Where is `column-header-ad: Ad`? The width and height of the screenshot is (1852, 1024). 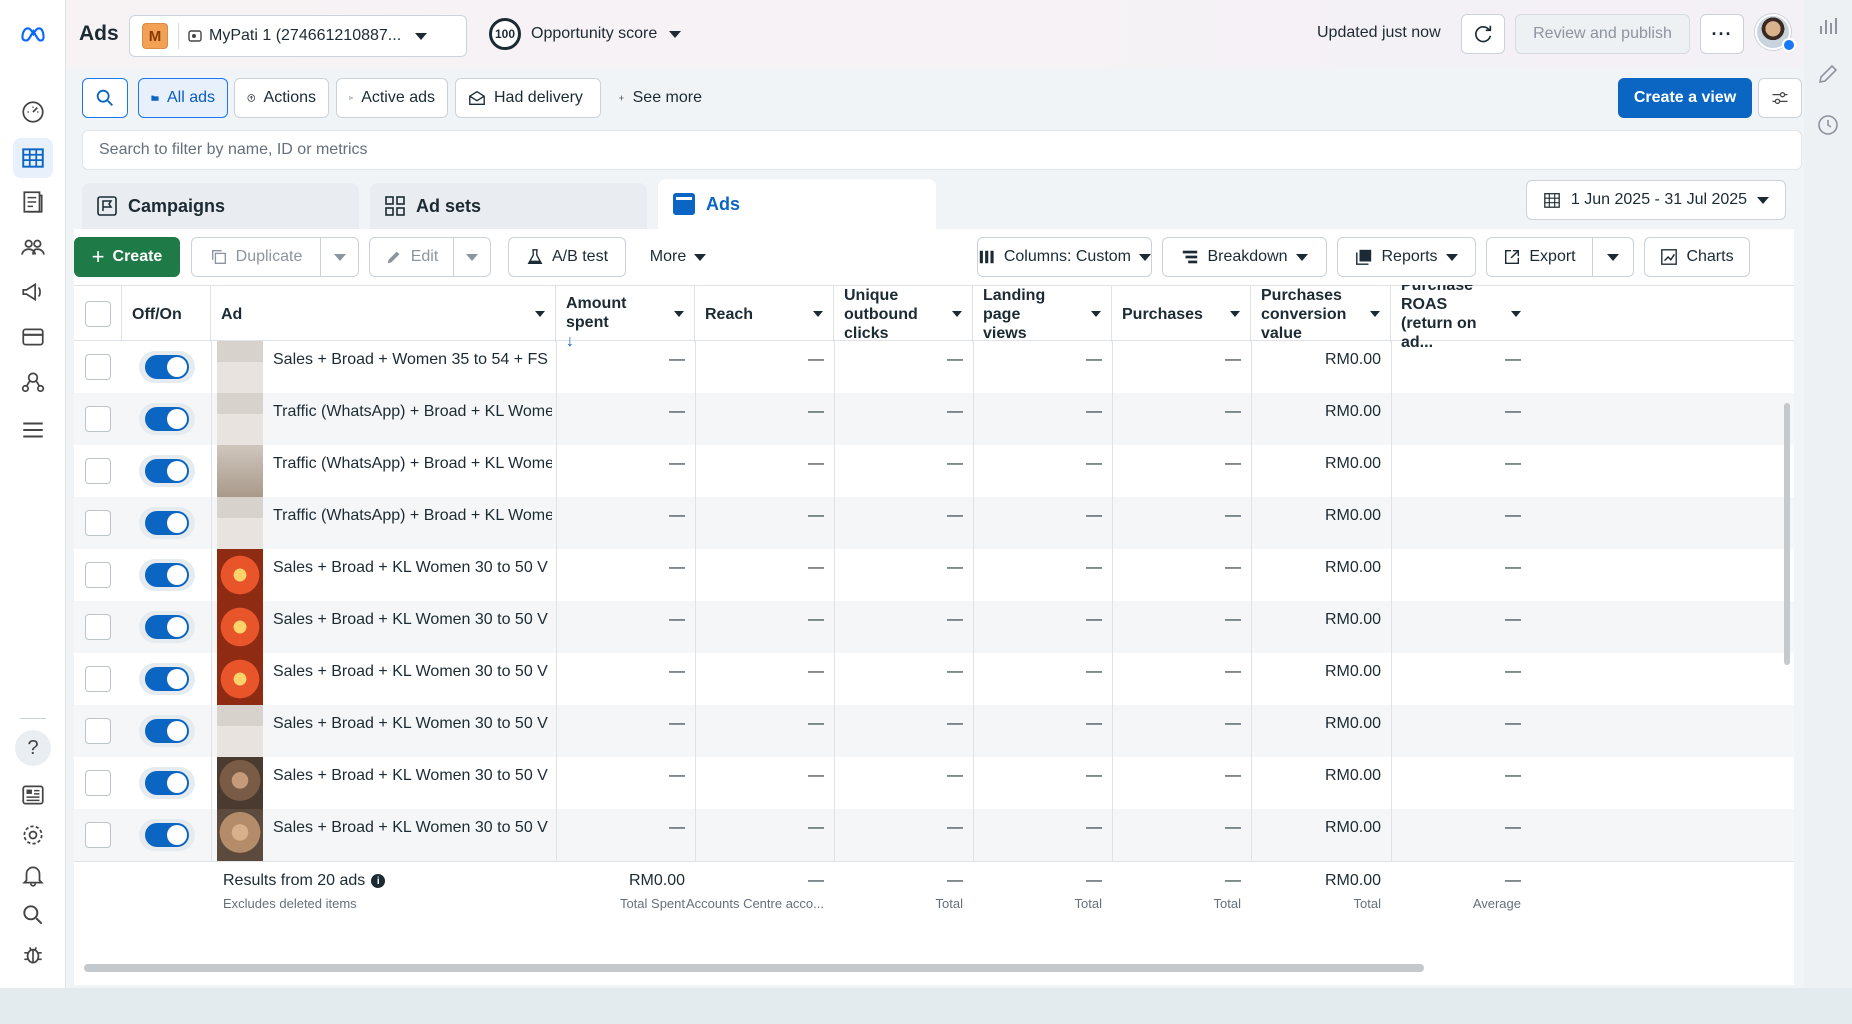
column-header-ad: Ad is located at coordinates (383, 314).